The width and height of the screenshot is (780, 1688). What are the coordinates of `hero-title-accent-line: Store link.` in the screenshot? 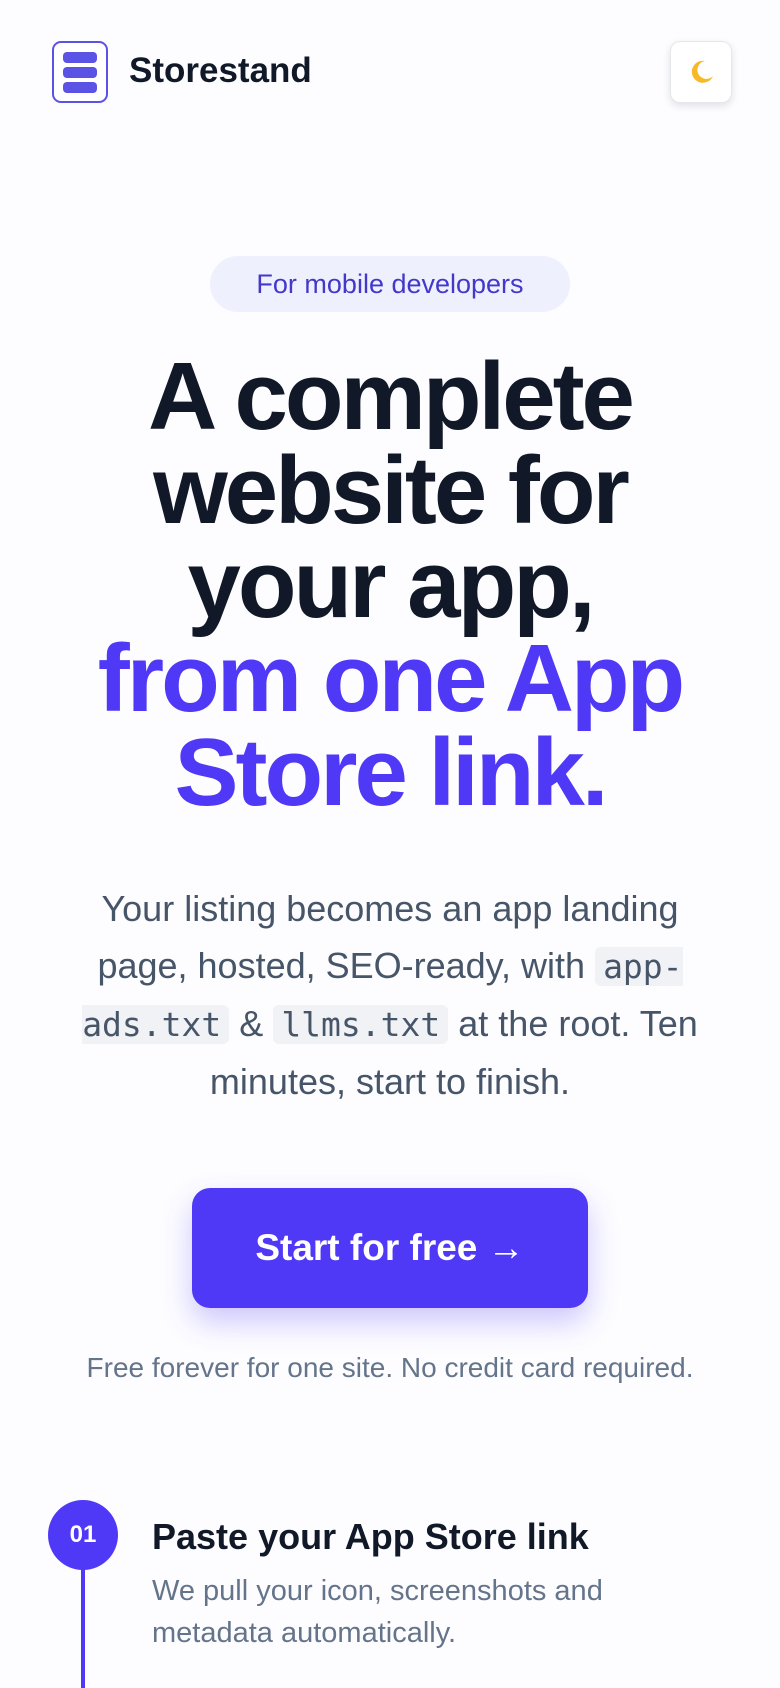 It's located at (391, 772).